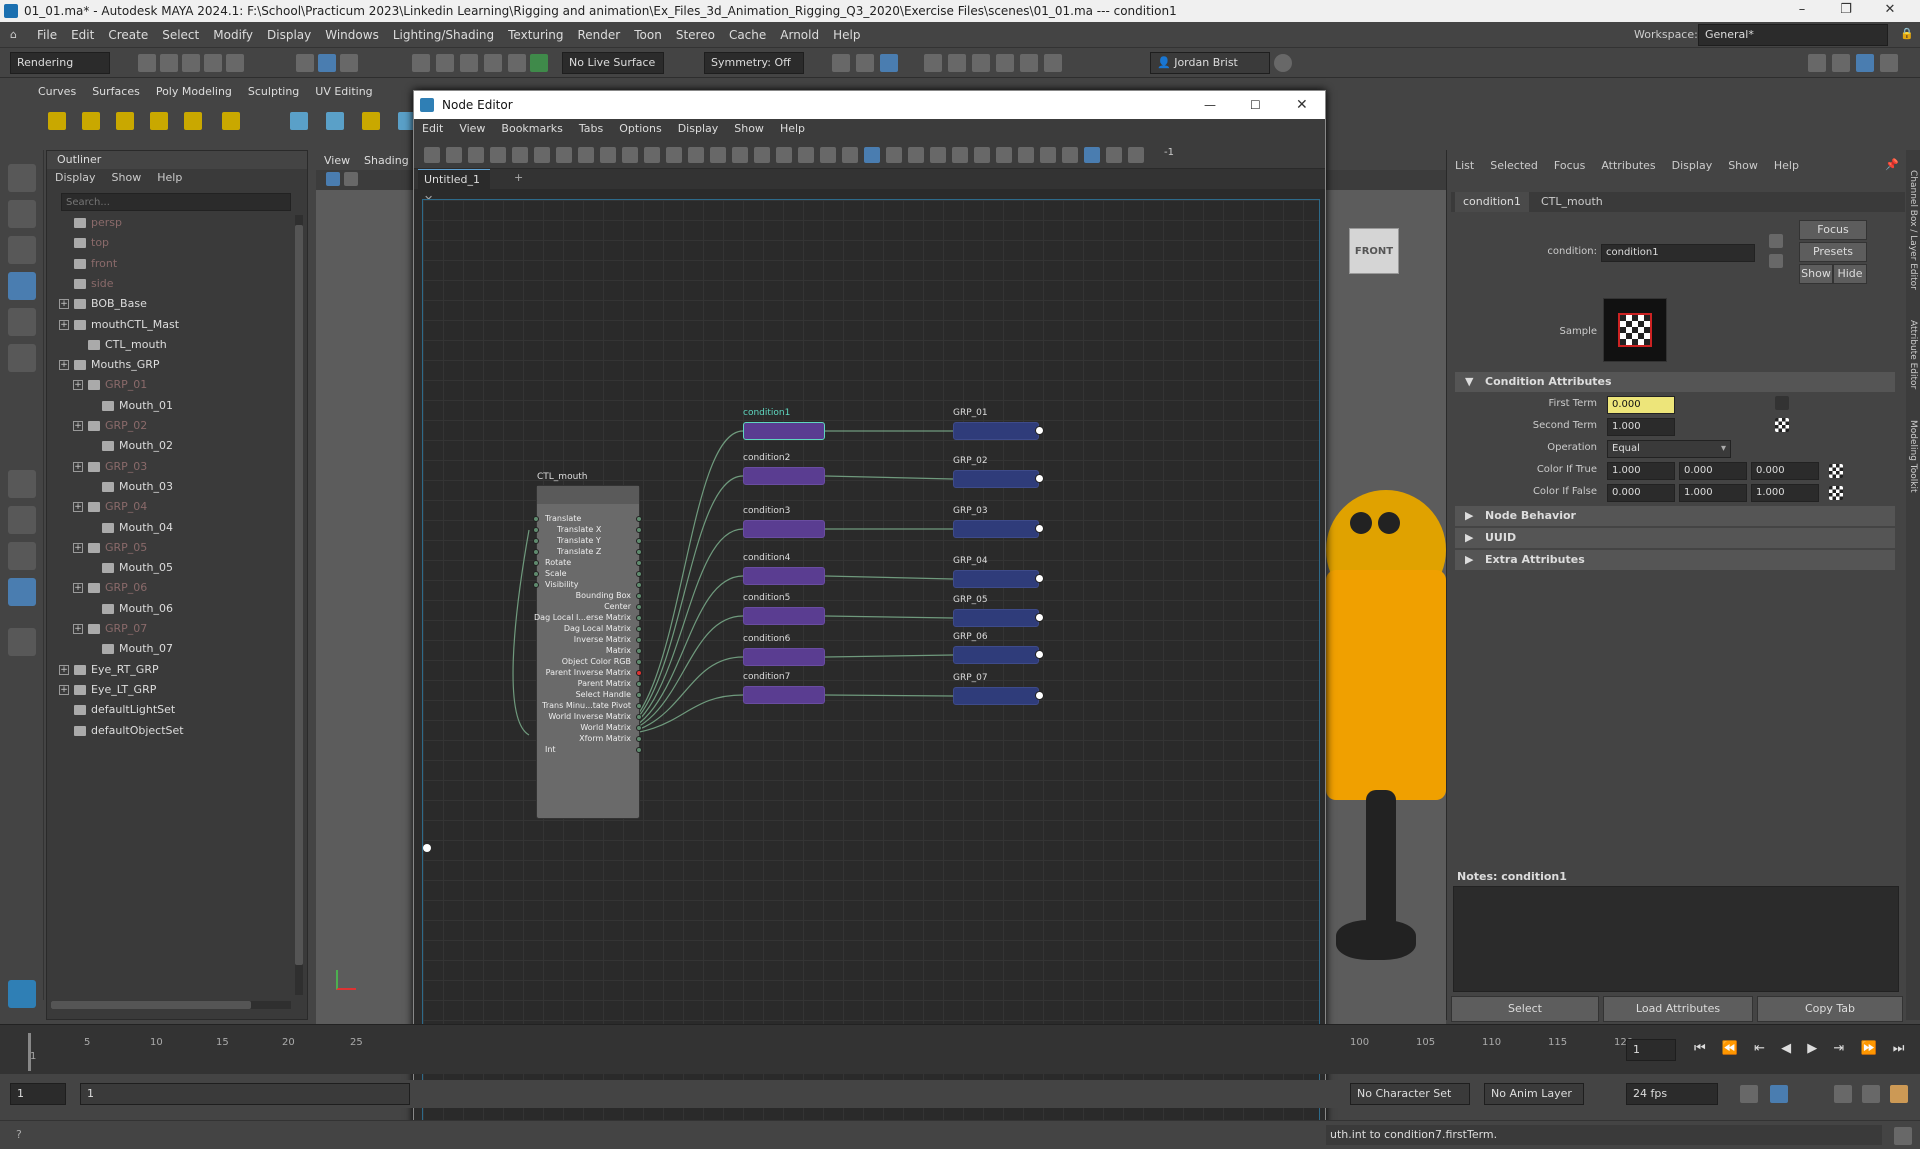  Describe the element at coordinates (784, 576) in the screenshot. I see `condition-node` at that location.